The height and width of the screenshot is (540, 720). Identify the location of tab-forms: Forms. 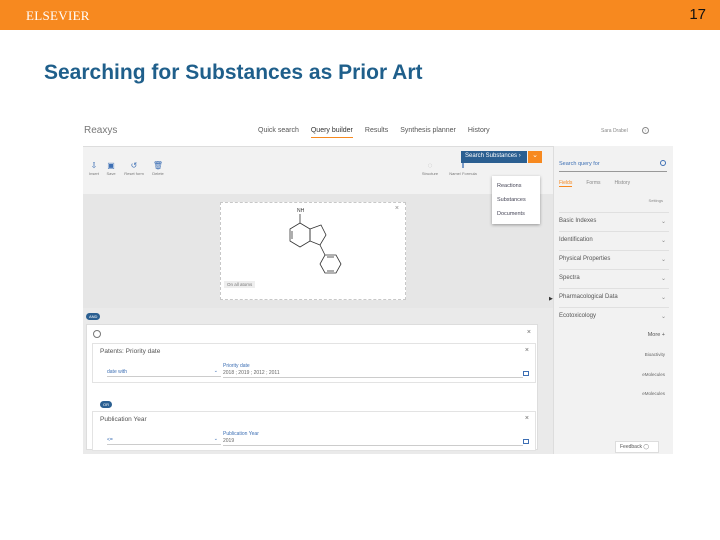
(593, 183).